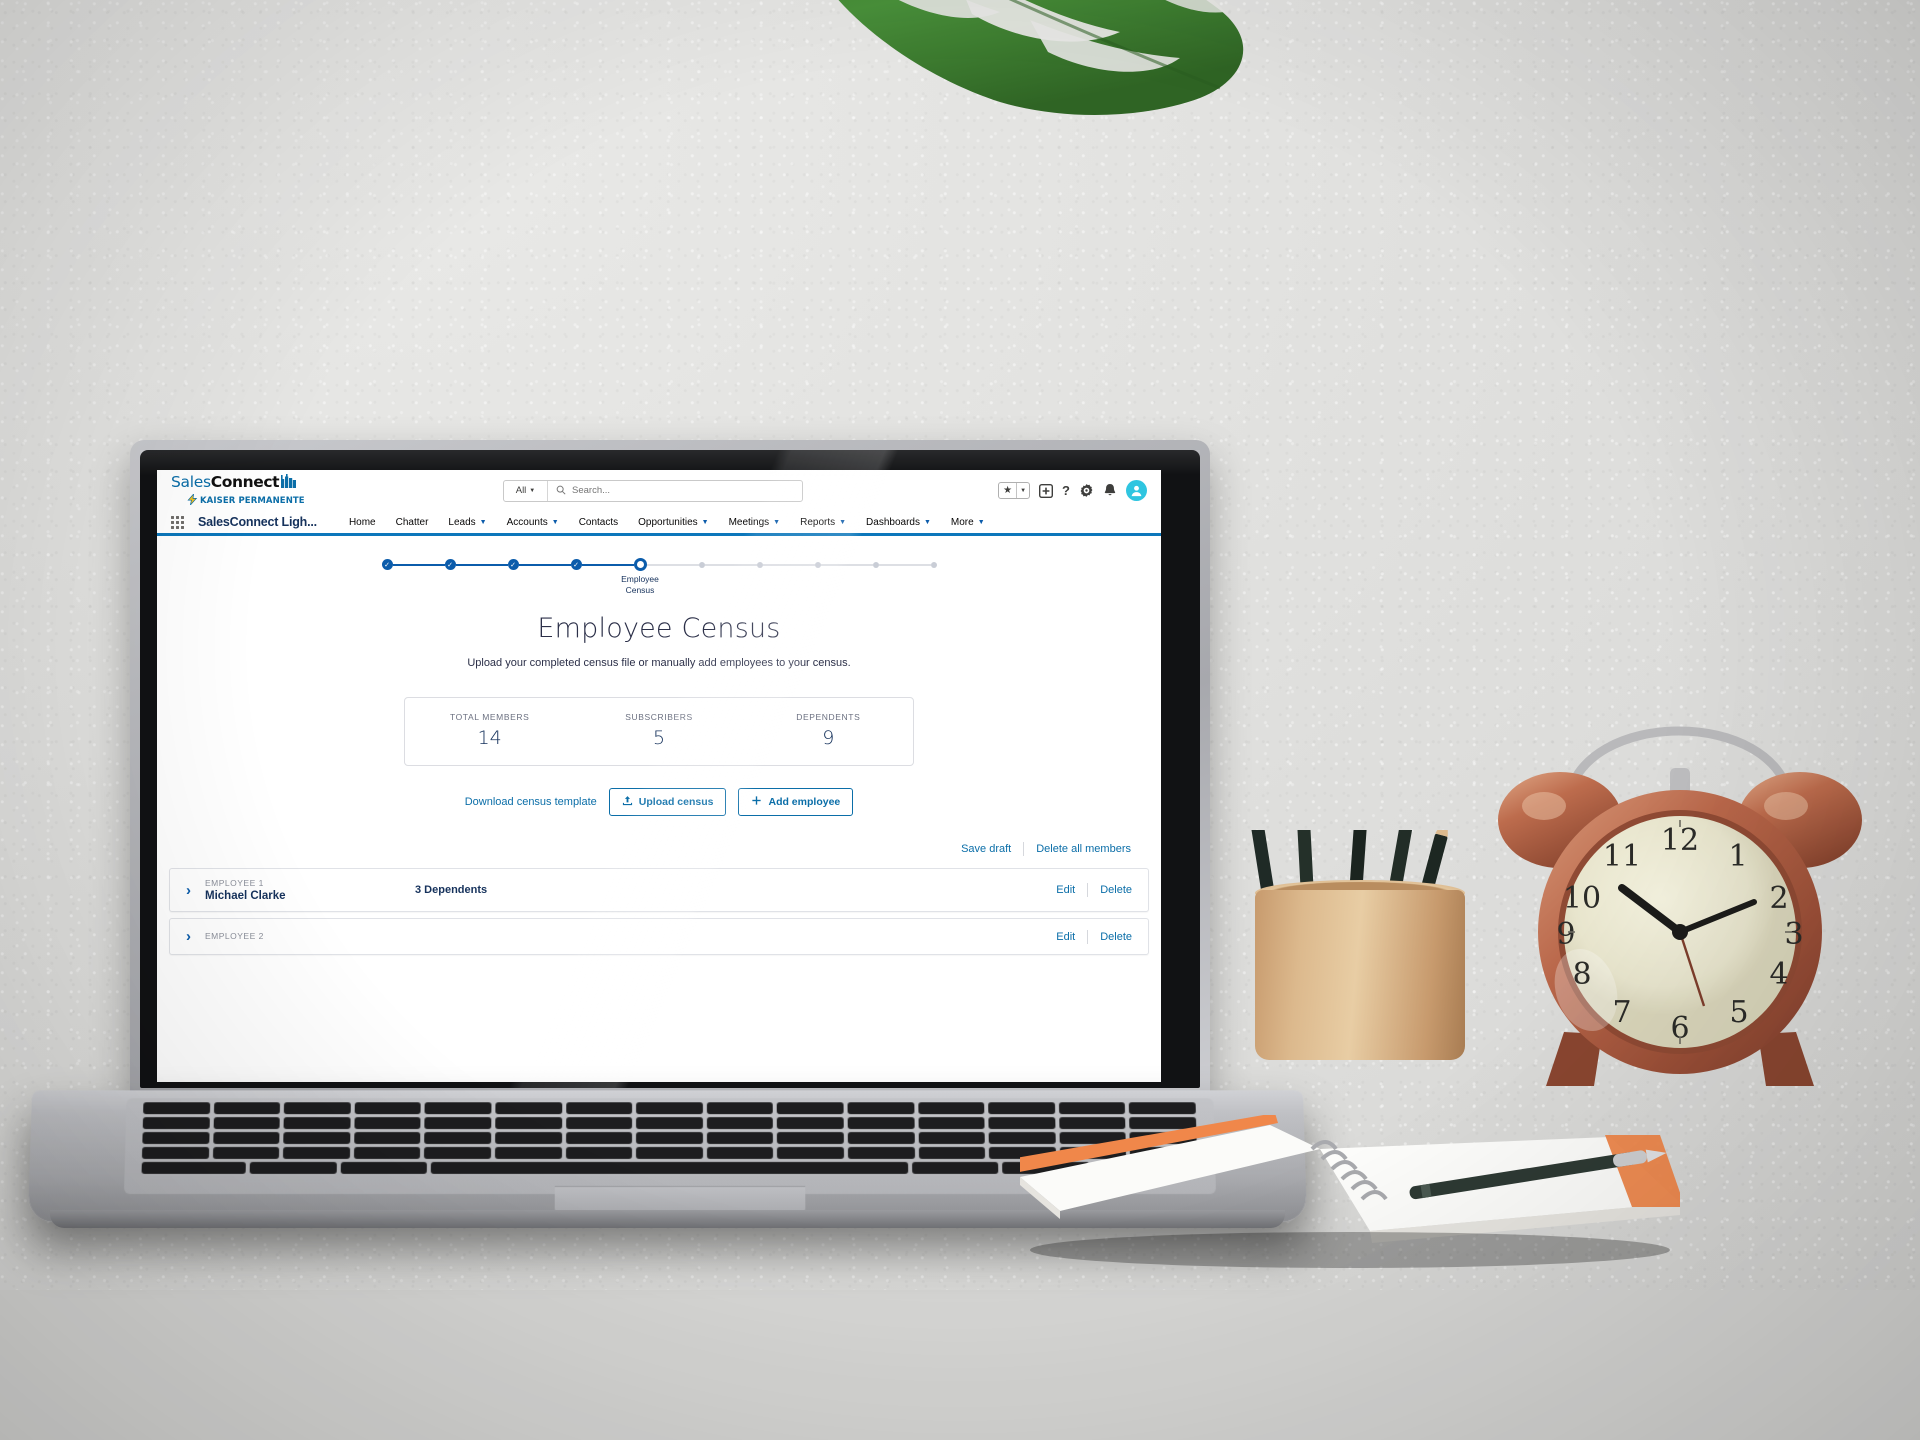  Describe the element at coordinates (796, 802) in the screenshot. I see `add-employee-button: Add employee` at that location.